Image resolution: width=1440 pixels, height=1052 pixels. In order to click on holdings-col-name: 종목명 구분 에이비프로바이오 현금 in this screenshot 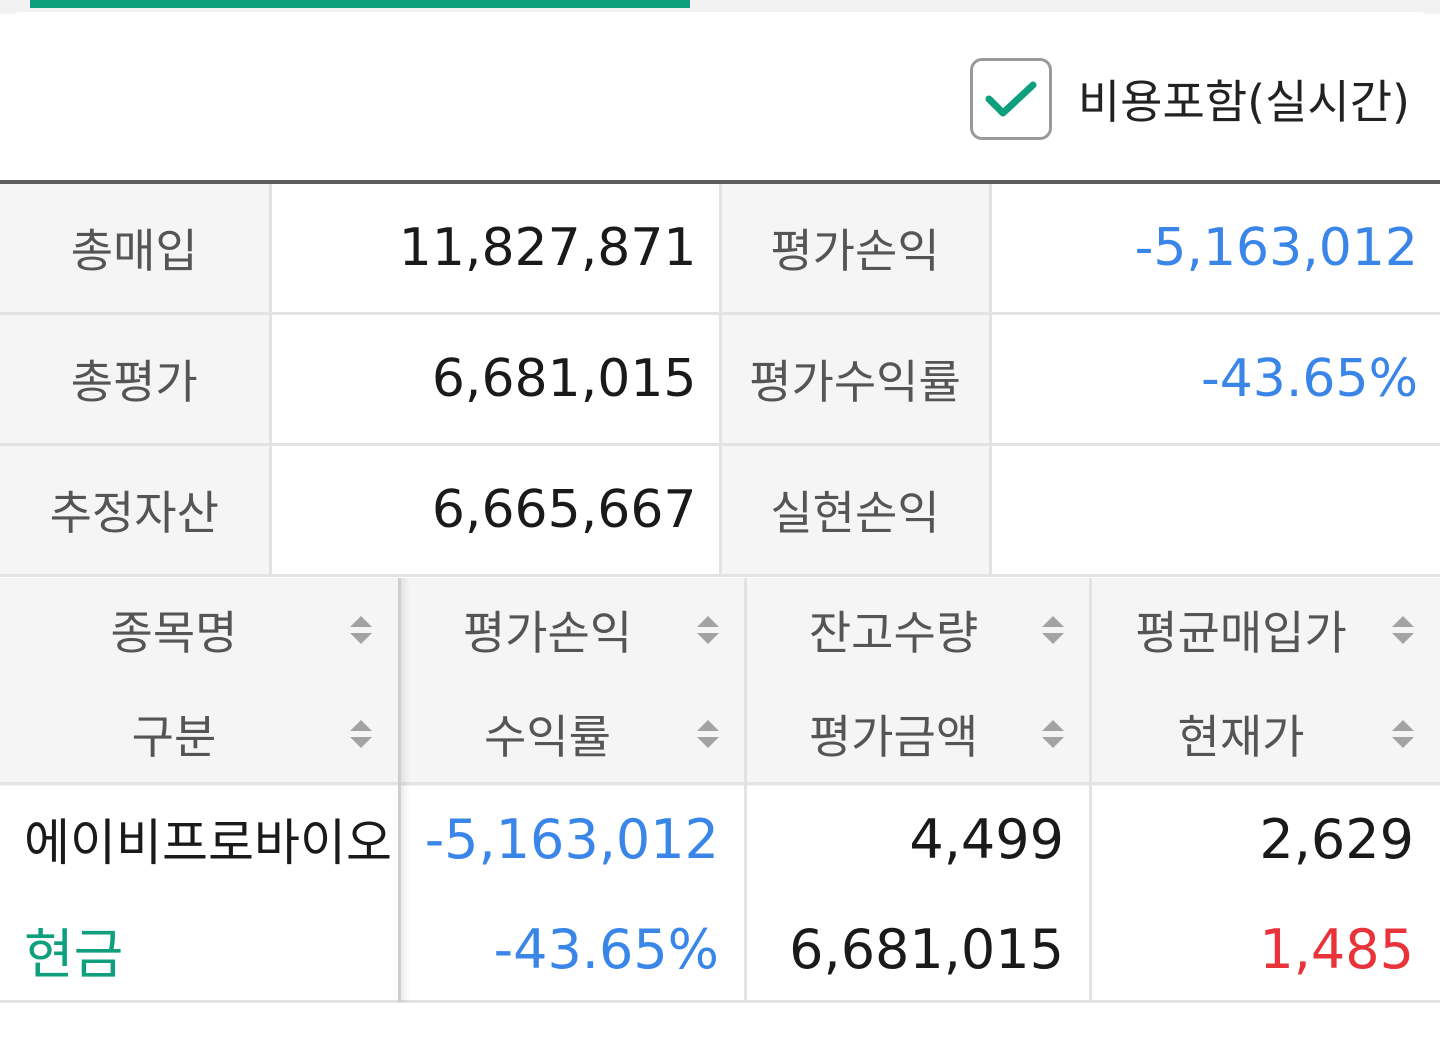, I will do `click(199, 790)`.